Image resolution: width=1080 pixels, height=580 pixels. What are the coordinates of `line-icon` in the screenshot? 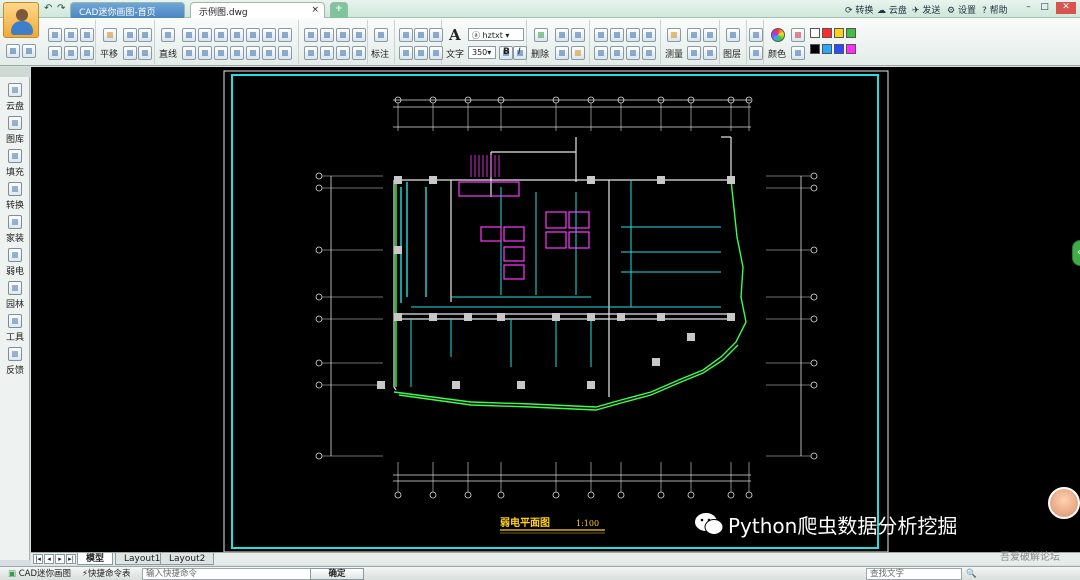 It's located at (168, 35).